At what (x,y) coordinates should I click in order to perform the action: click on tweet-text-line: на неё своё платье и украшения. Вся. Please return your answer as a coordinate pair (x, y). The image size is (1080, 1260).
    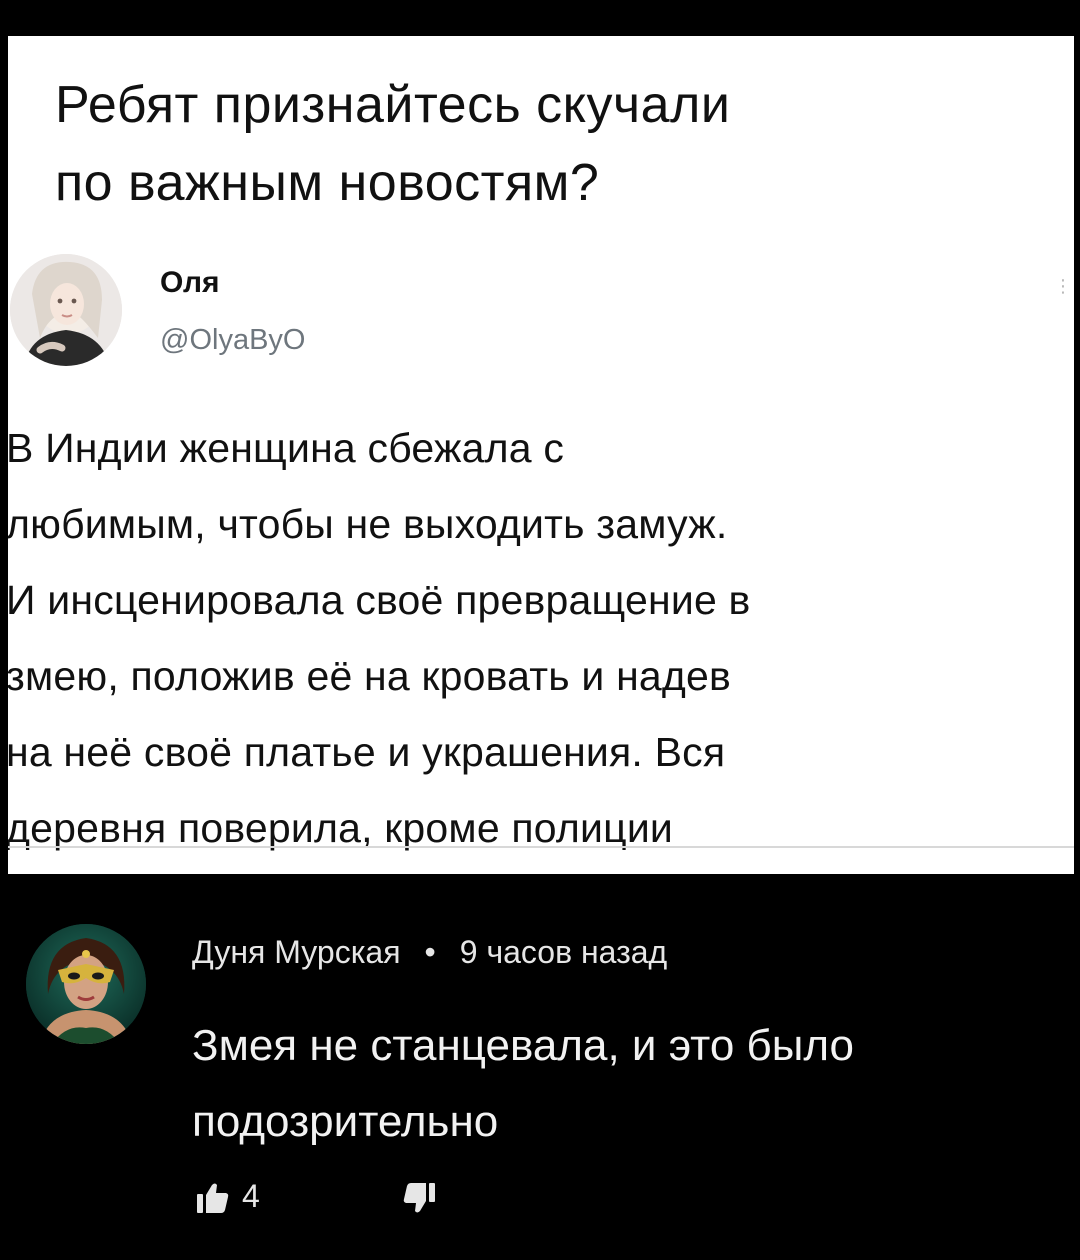
    Looking at the image, I should click on (367, 752).